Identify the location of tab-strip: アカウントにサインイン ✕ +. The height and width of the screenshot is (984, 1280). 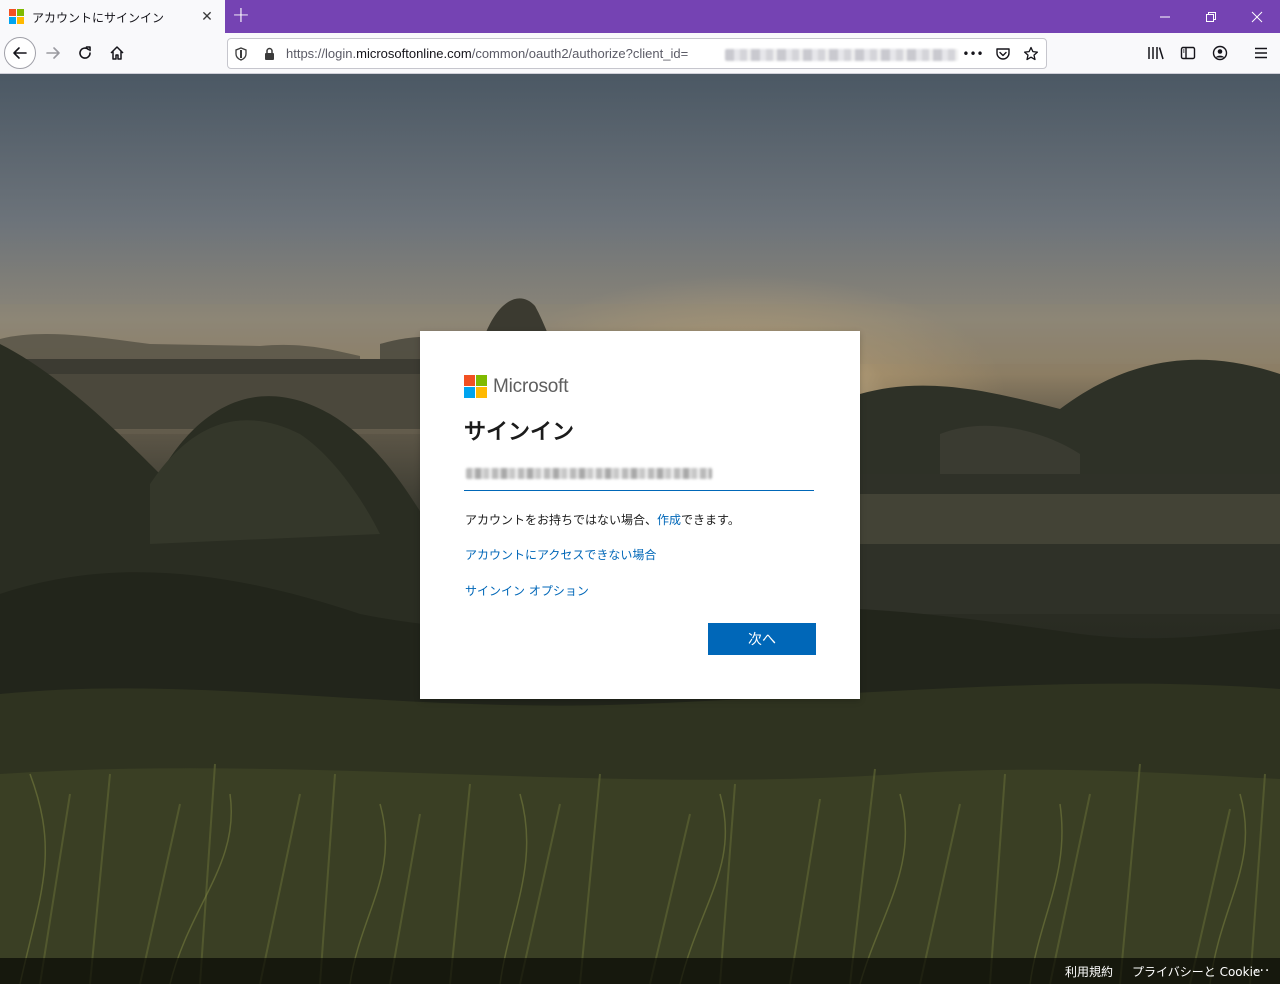
(640, 16).